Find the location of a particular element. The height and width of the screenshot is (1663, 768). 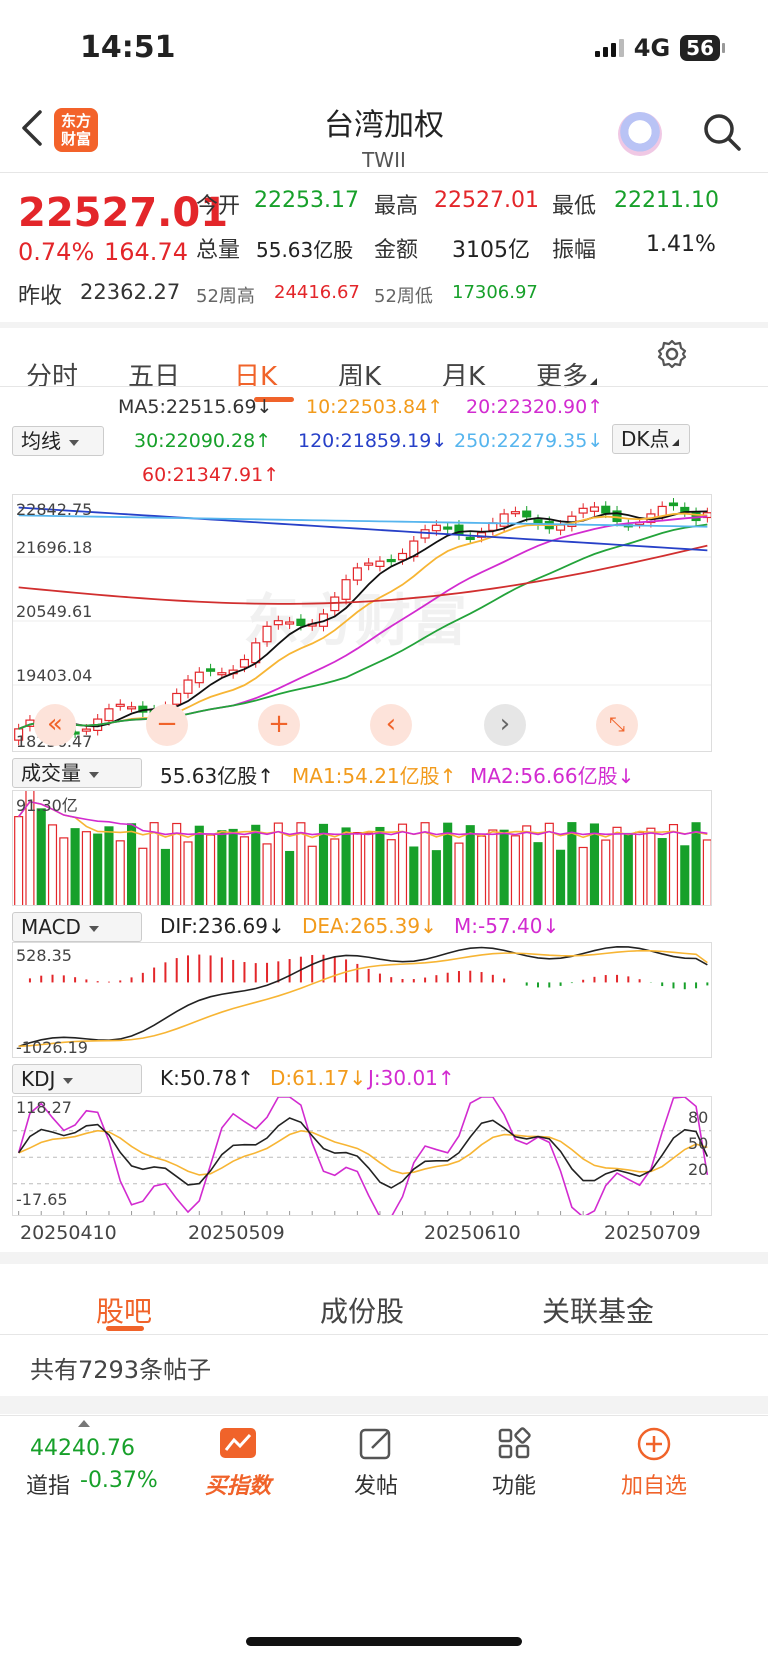

macd-m-label: M:-57.40↓ is located at coordinates (507, 926).